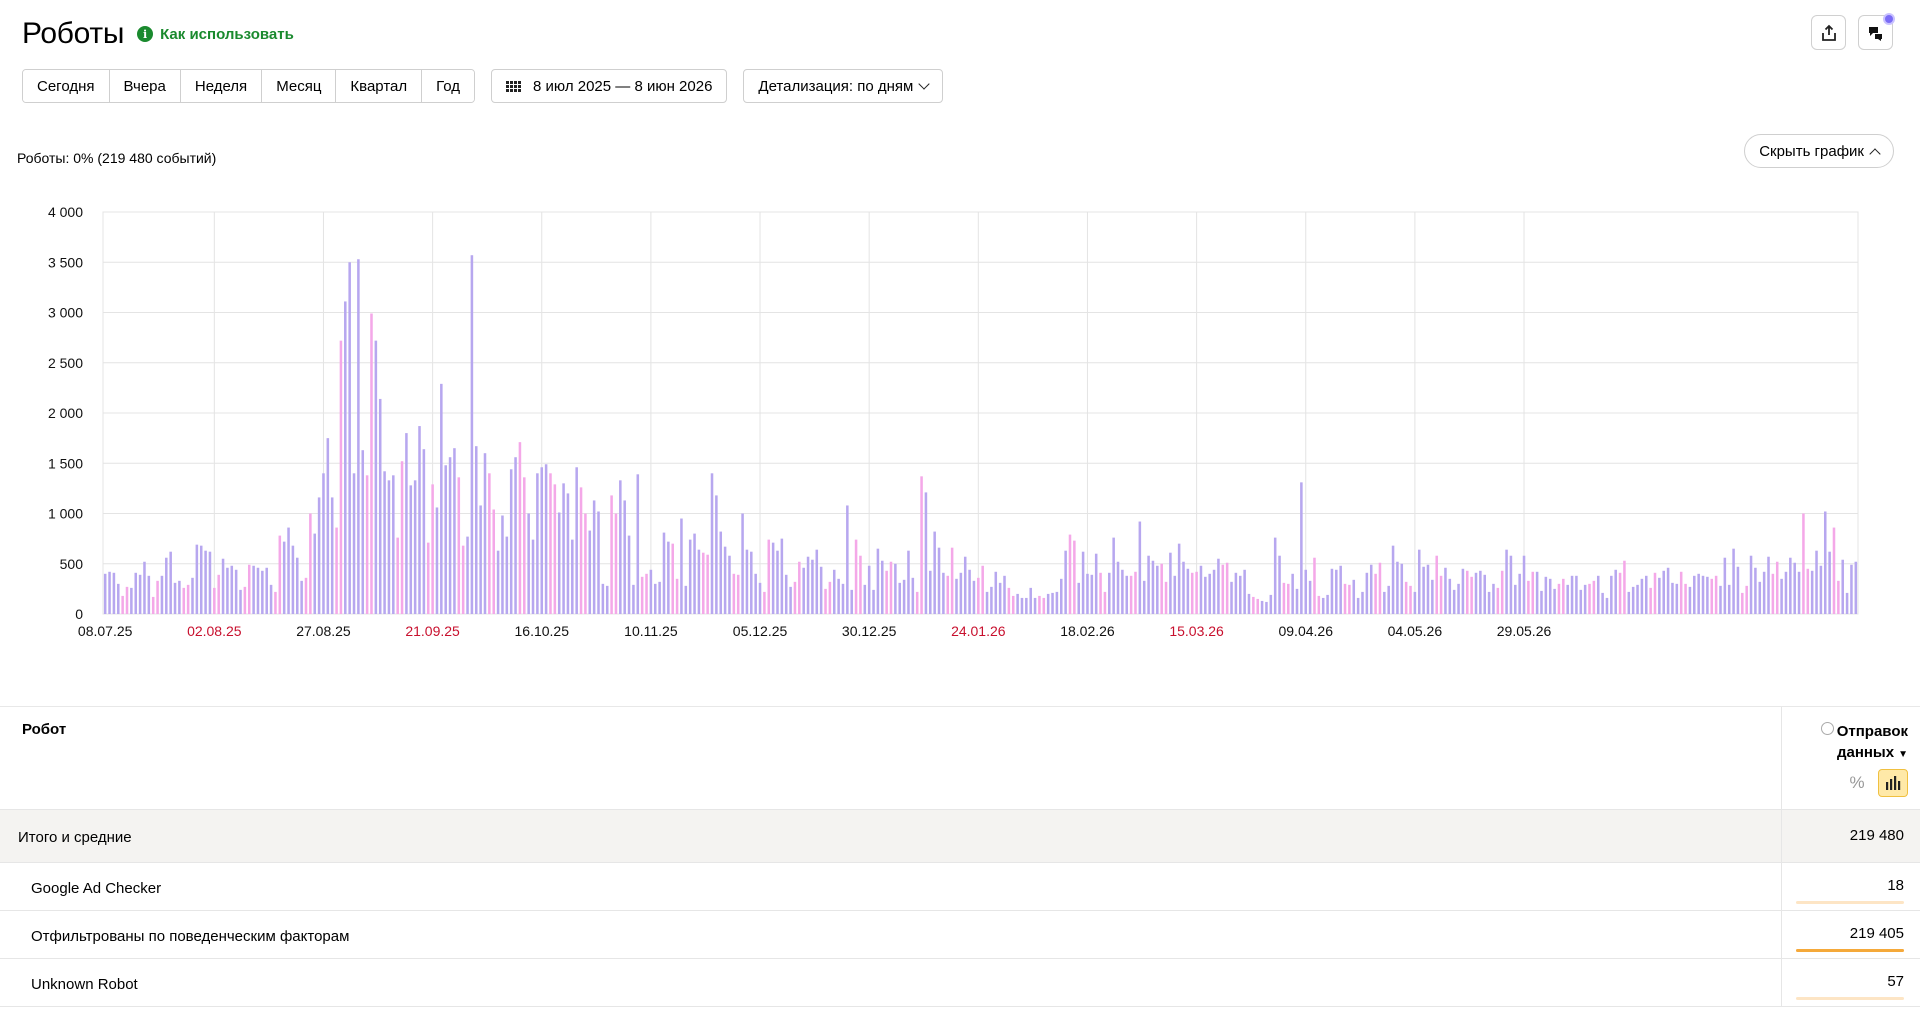 Image resolution: width=1920 pixels, height=1009 pixels. I want to click on period-year: Год, so click(448, 86).